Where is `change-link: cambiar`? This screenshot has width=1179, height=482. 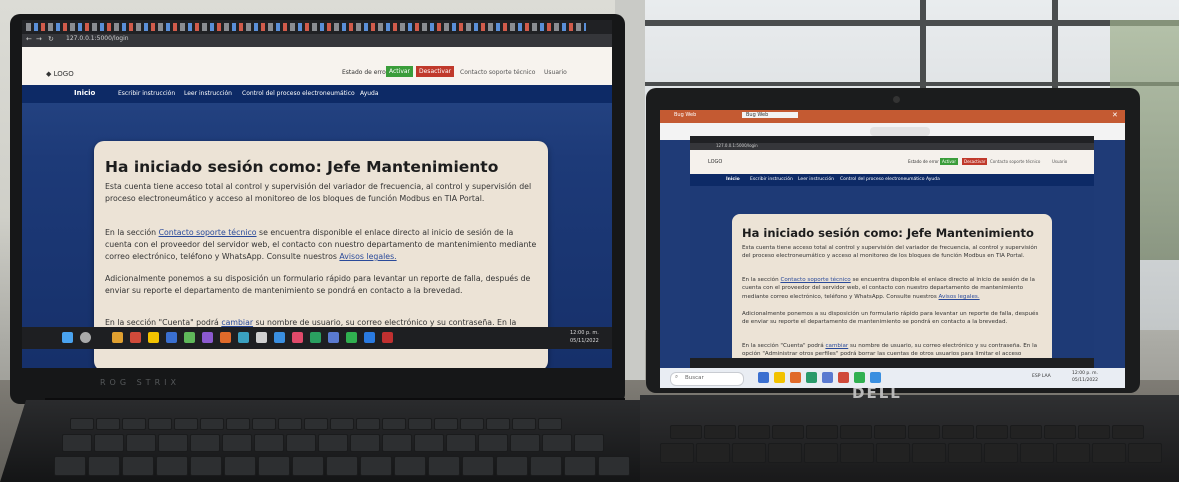 change-link: cambiar is located at coordinates (237, 322).